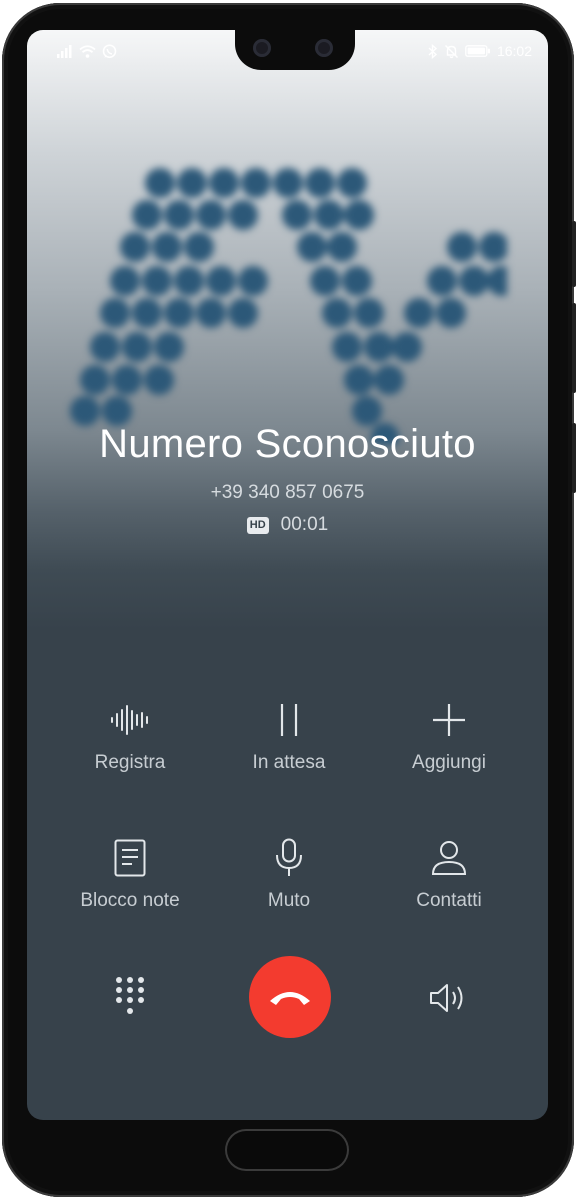  What do you see at coordinates (289, 720) in the screenshot?
I see `pause-icon` at bounding box center [289, 720].